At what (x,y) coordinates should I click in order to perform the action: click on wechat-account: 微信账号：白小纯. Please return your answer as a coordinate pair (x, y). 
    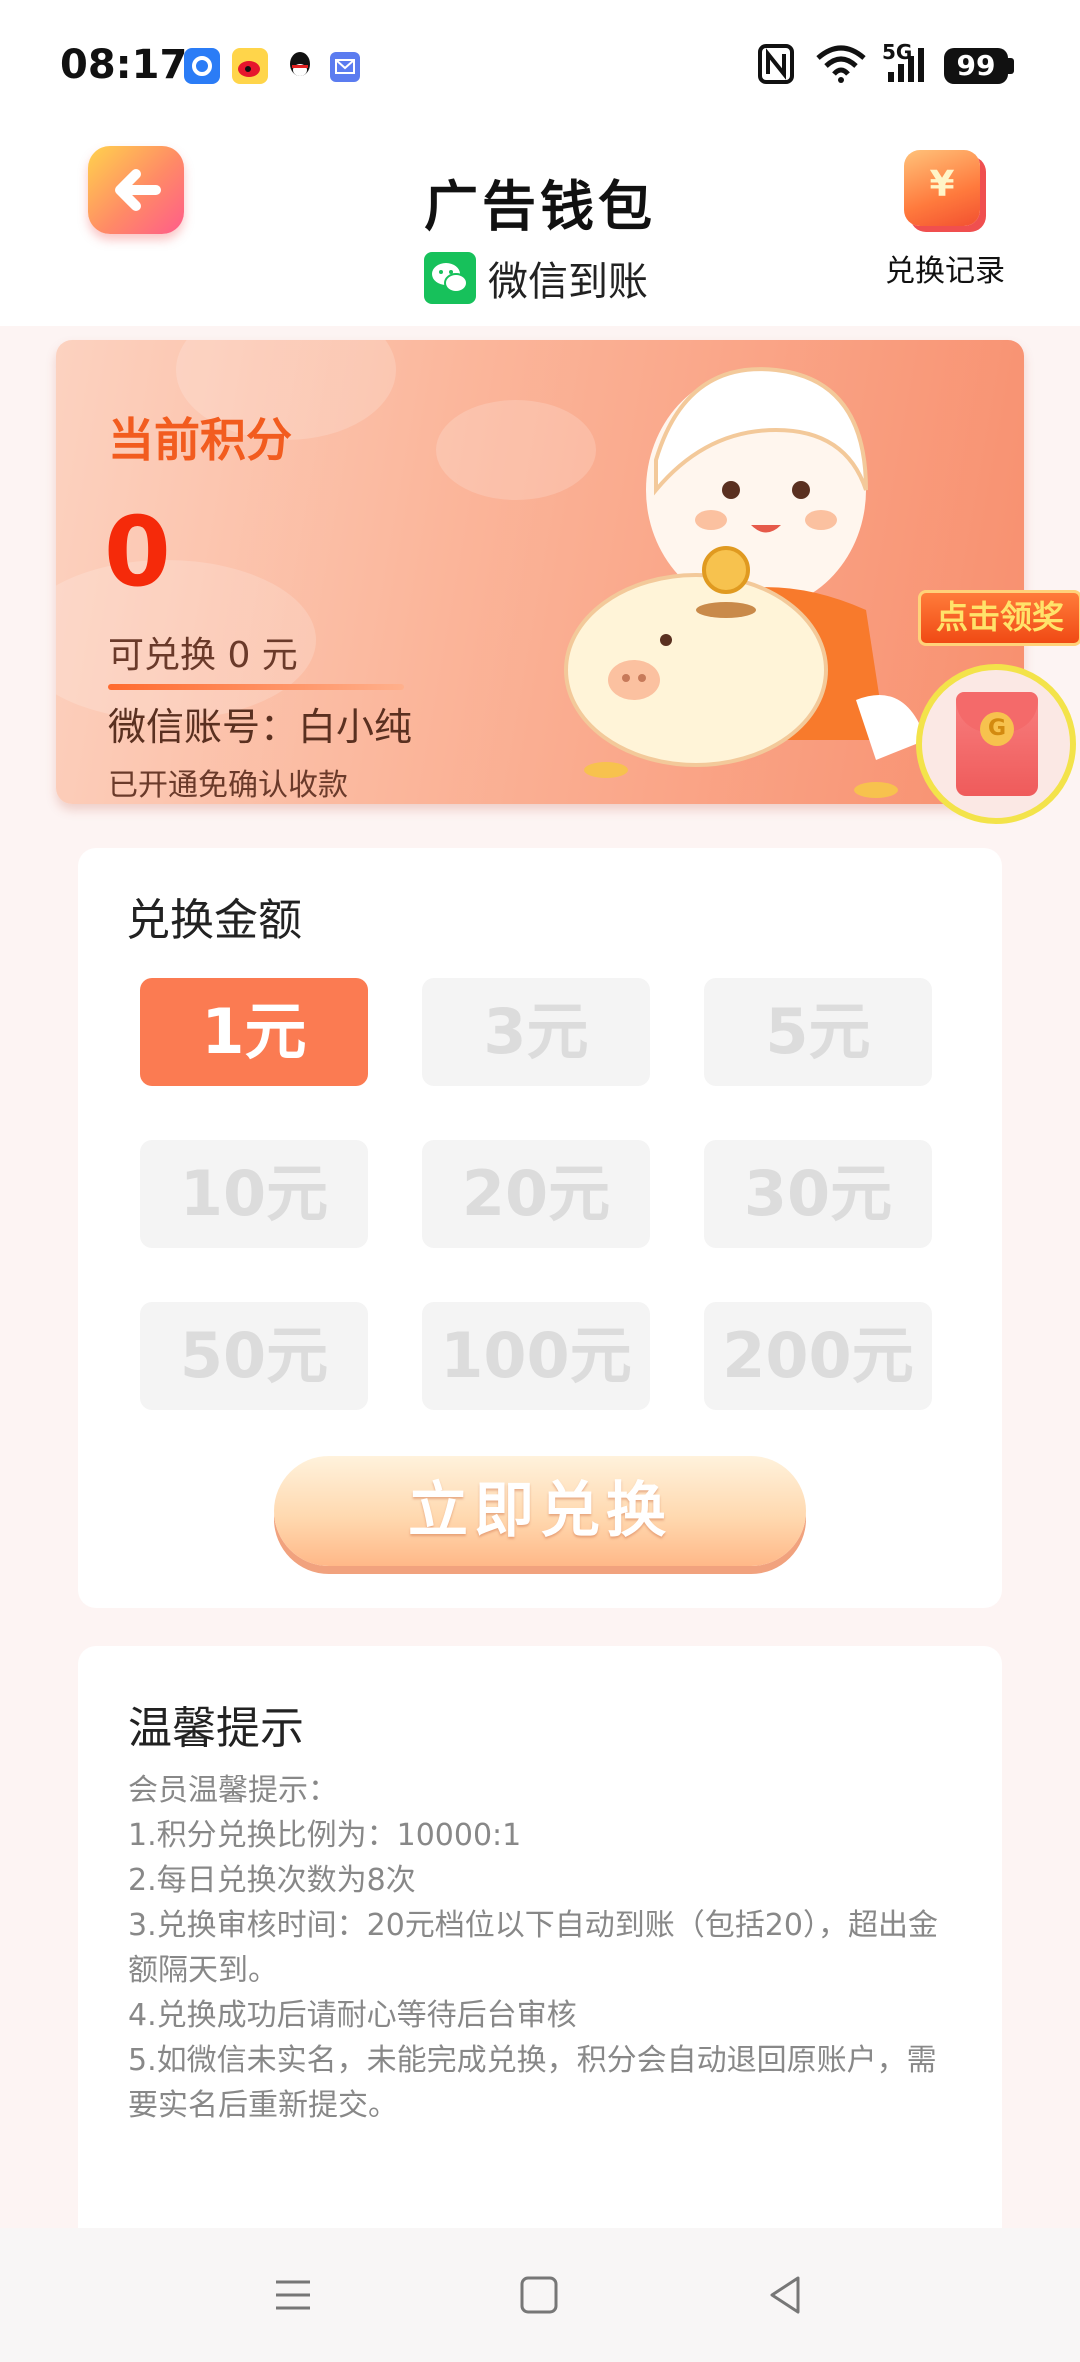
    Looking at the image, I should click on (260, 727).